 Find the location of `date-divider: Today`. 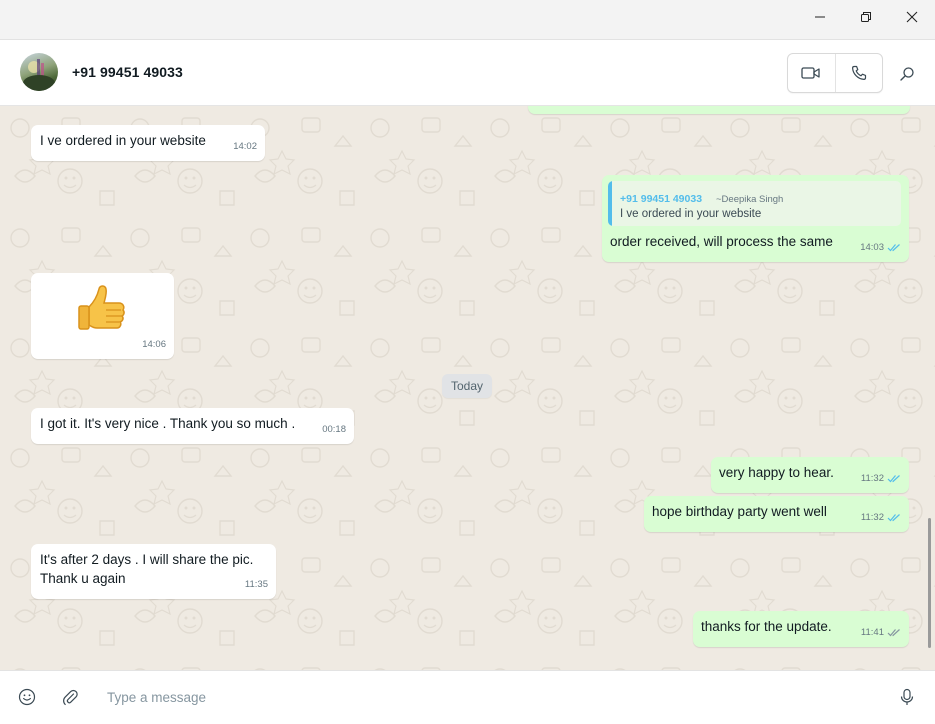

date-divider: Today is located at coordinates (467, 386).